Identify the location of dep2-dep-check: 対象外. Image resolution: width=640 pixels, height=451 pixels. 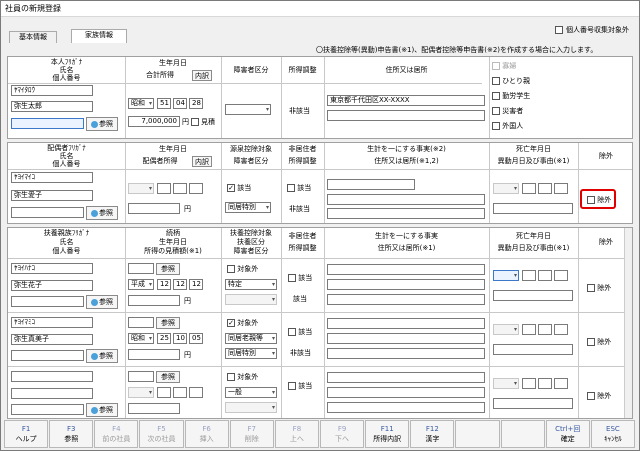
(242, 323).